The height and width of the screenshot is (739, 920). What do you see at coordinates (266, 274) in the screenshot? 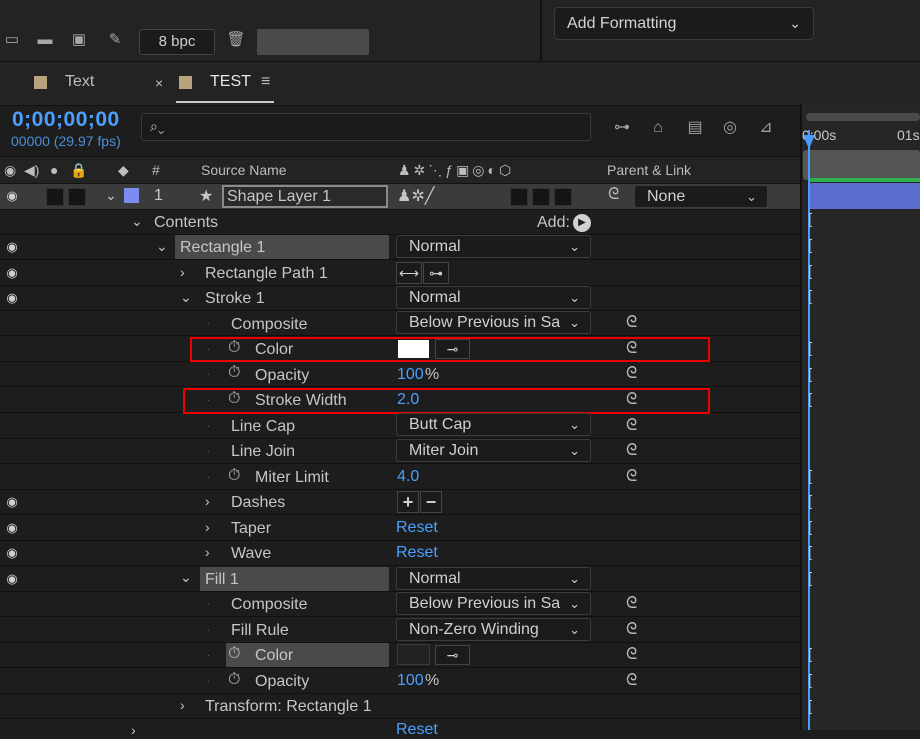
I see `rectangle-path-label: Rectangle Path 1` at bounding box center [266, 274].